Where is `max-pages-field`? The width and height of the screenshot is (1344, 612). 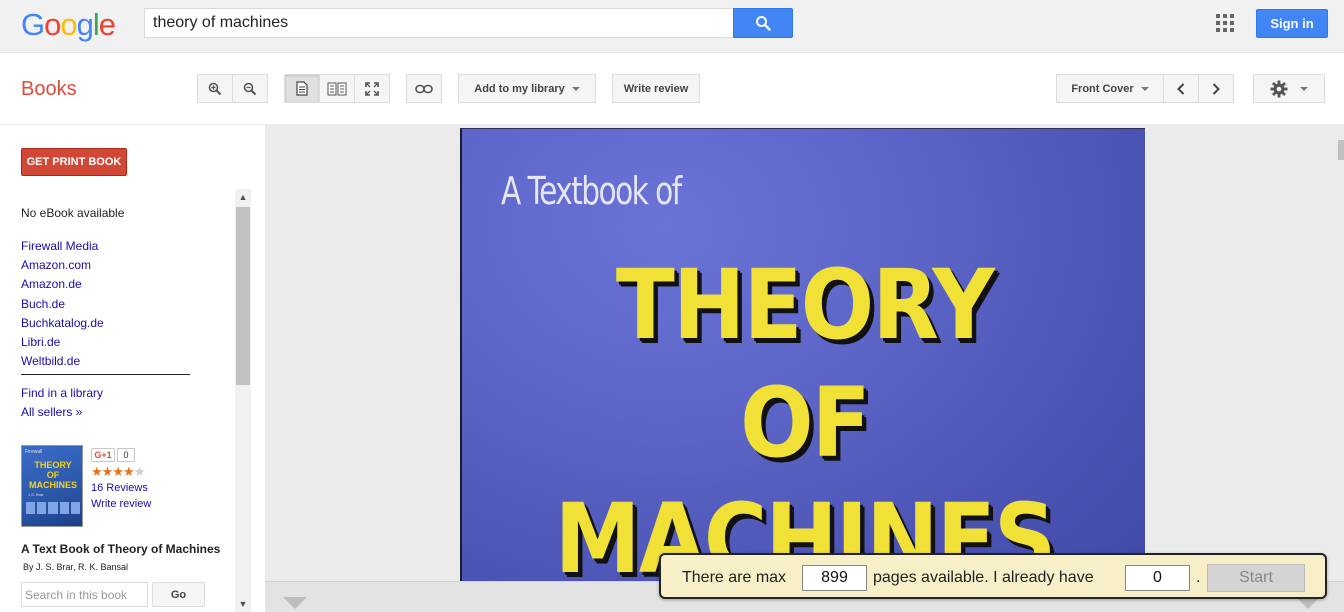 max-pages-field is located at coordinates (834, 578).